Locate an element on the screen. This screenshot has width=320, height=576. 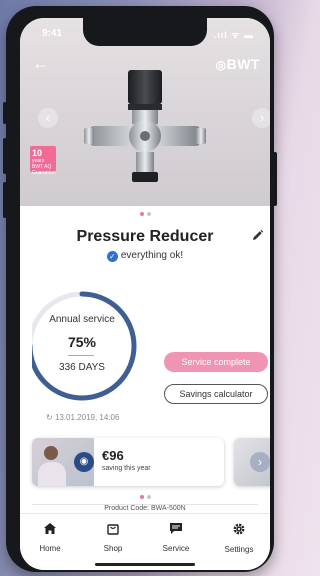
edit-pencil-icon is located at coordinates (257, 235).